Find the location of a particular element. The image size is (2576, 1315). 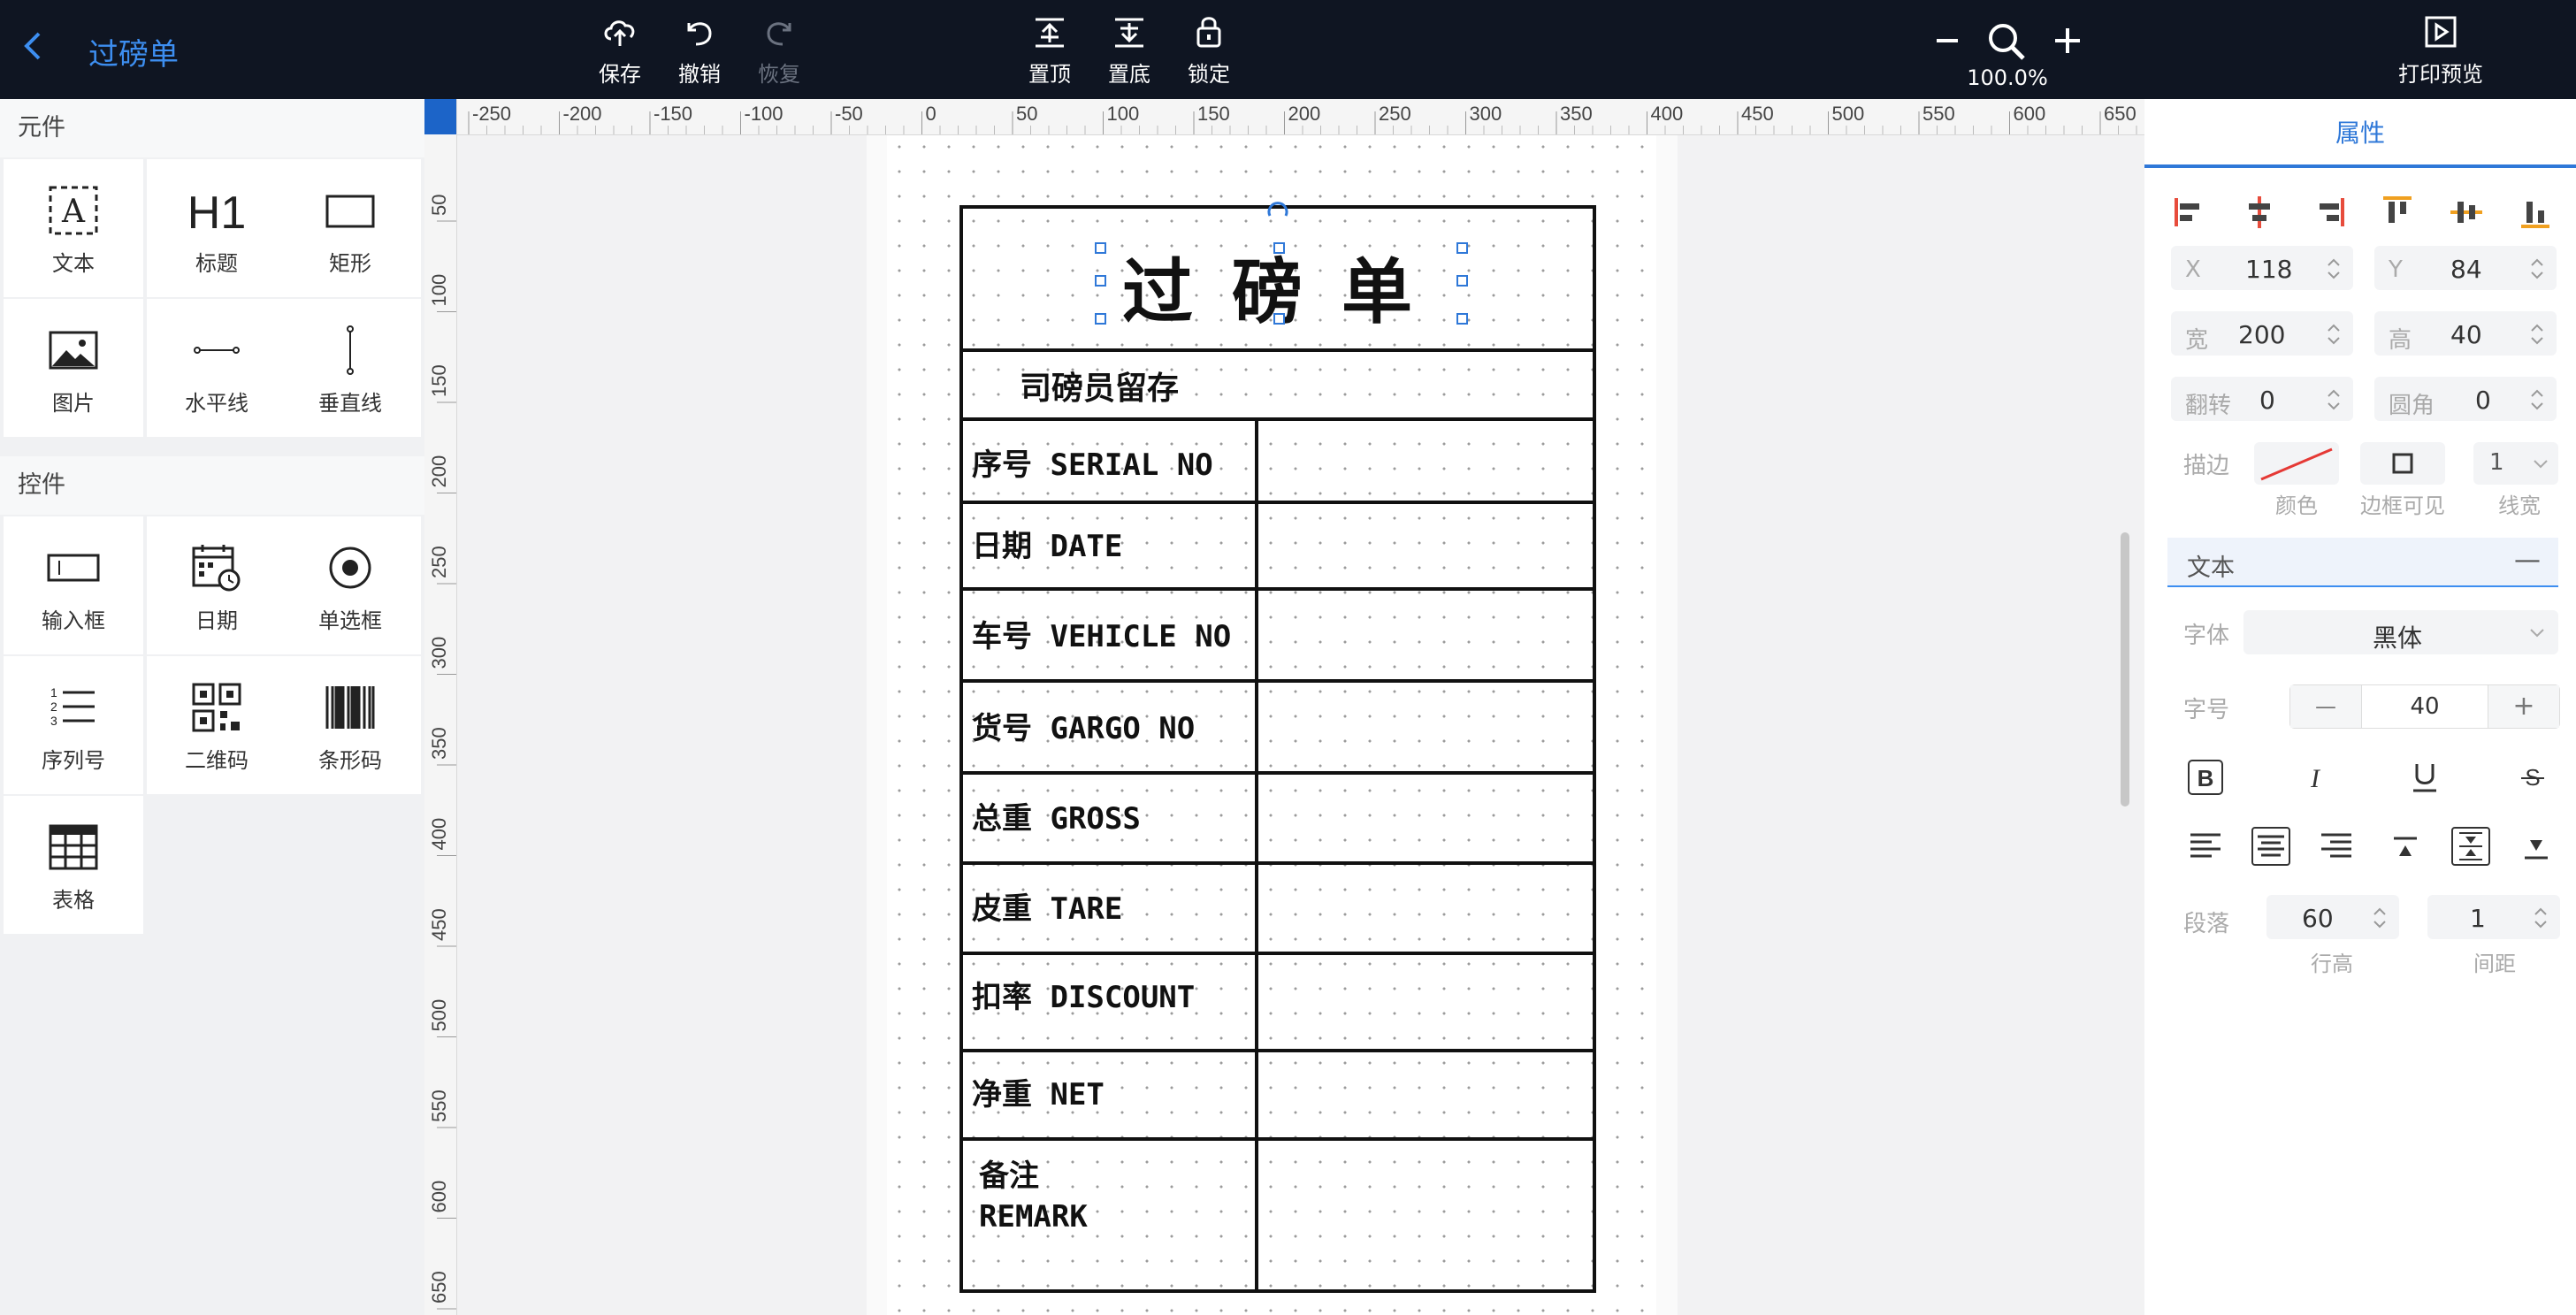

ticket-subtitle: 司磅员留存 is located at coordinates (1099, 386).